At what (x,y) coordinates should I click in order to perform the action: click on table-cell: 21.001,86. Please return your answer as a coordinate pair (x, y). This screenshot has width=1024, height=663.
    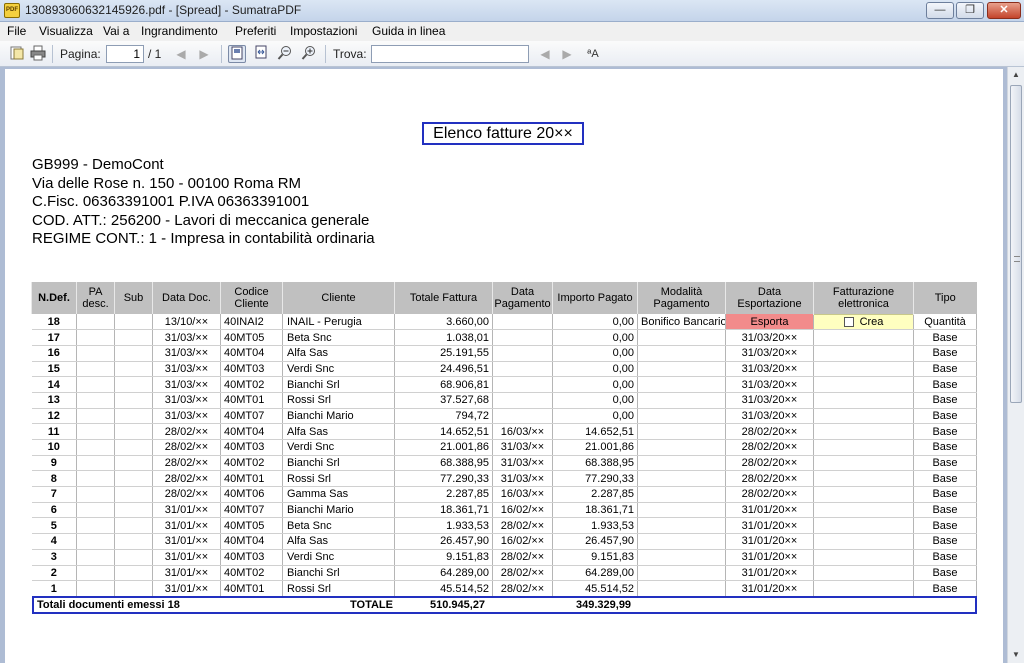
    Looking at the image, I should click on (595, 447).